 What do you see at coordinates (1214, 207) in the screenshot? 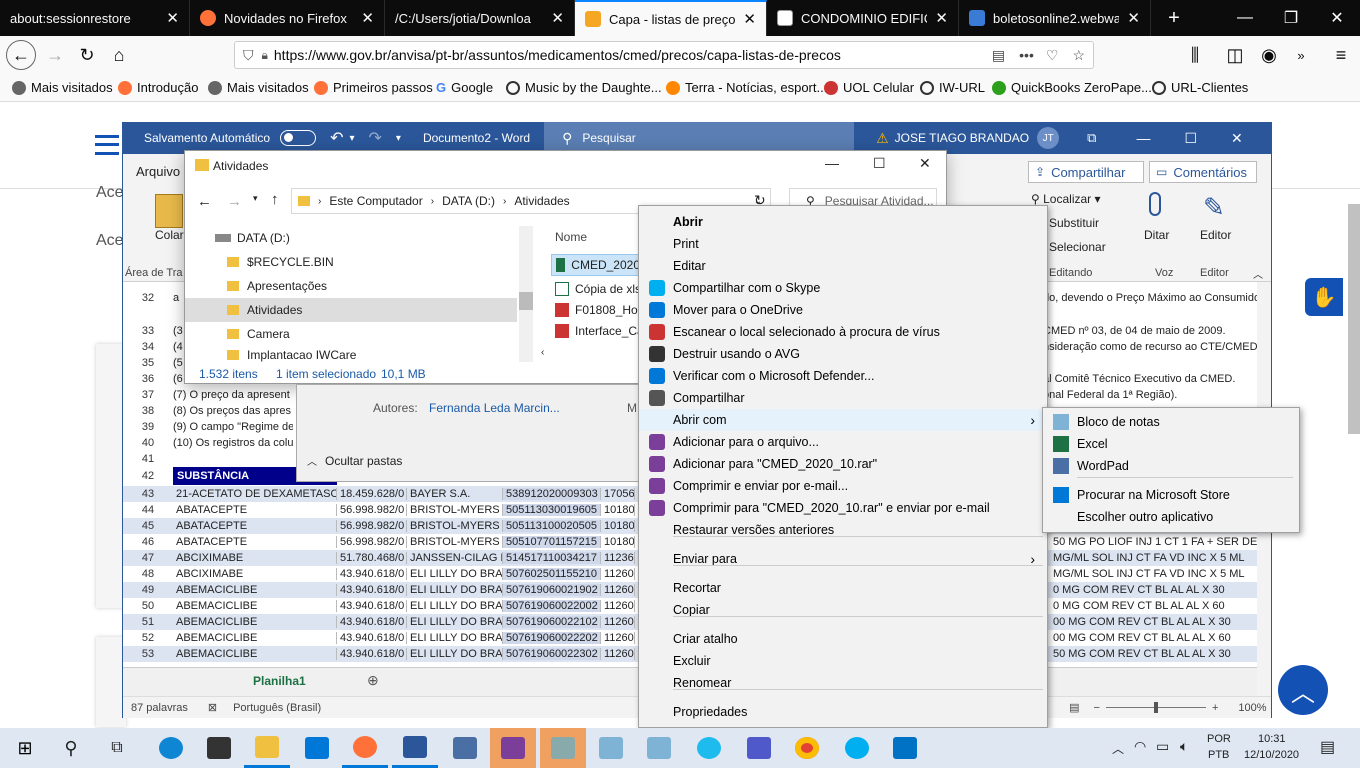
I see `editor-pen-icon: ✎` at bounding box center [1214, 207].